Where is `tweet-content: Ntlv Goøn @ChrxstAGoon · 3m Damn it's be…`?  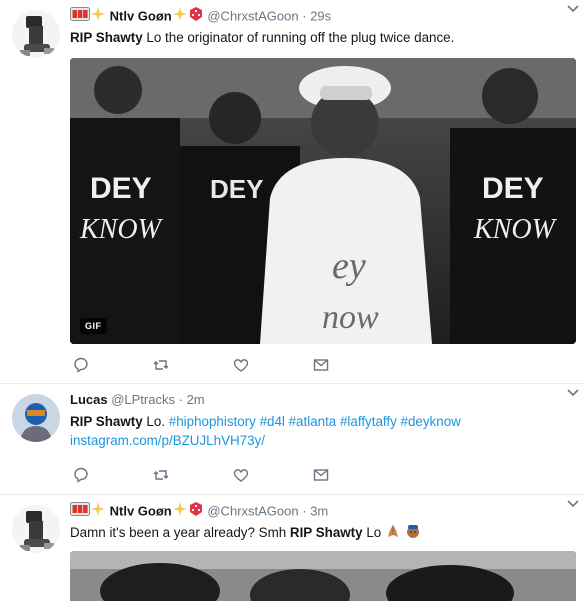
tweet-content: Ntlv Goøn @ChrxstAGoon · 3m Damn it's be… is located at coordinates (322, 522).